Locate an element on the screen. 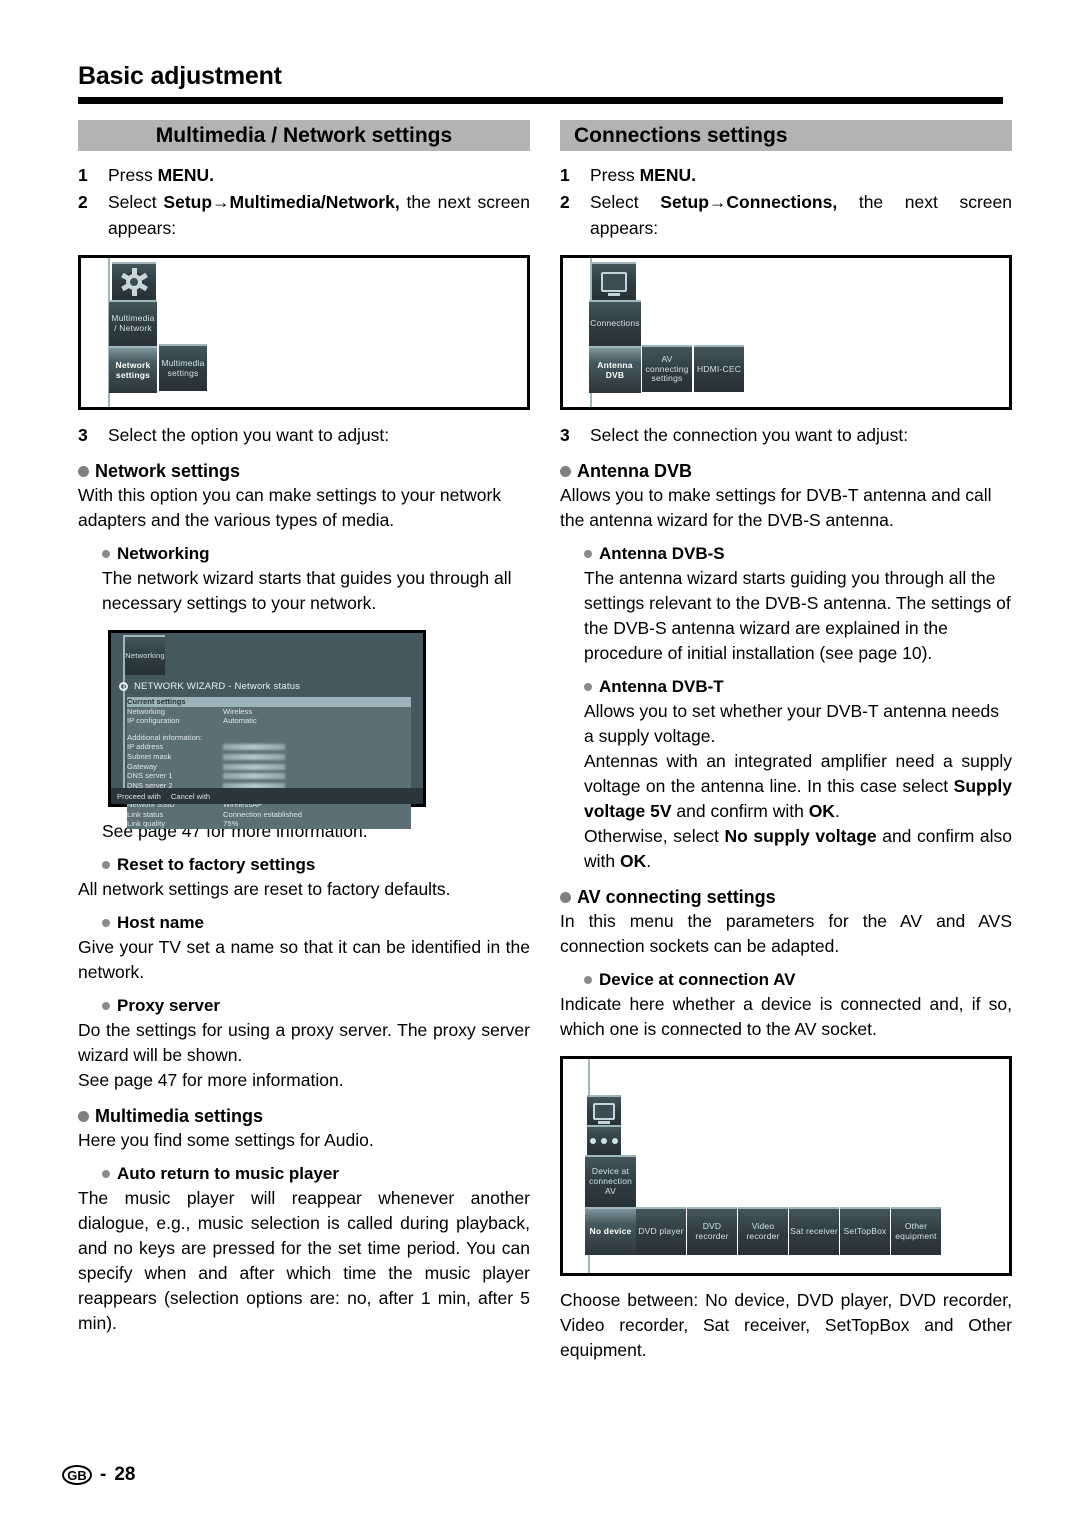  osd-option-settopbox: SetTopBox is located at coordinates (865, 1231).